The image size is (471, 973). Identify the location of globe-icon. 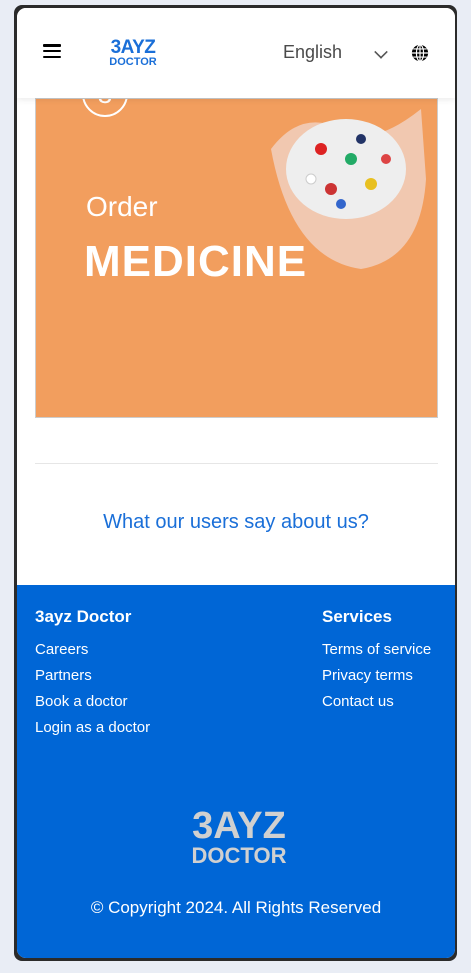
(420, 53).